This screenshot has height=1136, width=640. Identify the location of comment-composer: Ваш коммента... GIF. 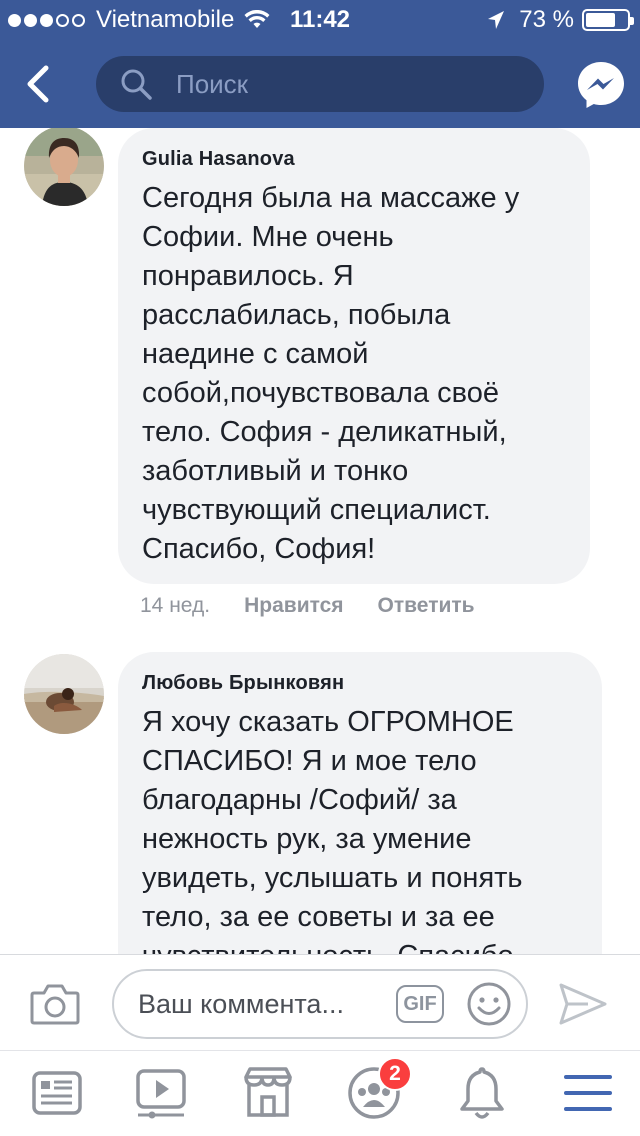
(320, 1002).